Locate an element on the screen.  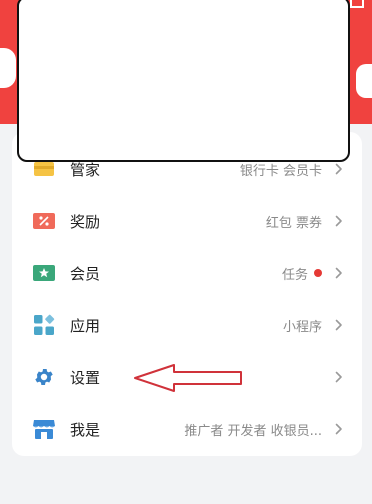
header-corner-icon is located at coordinates (357, 4).